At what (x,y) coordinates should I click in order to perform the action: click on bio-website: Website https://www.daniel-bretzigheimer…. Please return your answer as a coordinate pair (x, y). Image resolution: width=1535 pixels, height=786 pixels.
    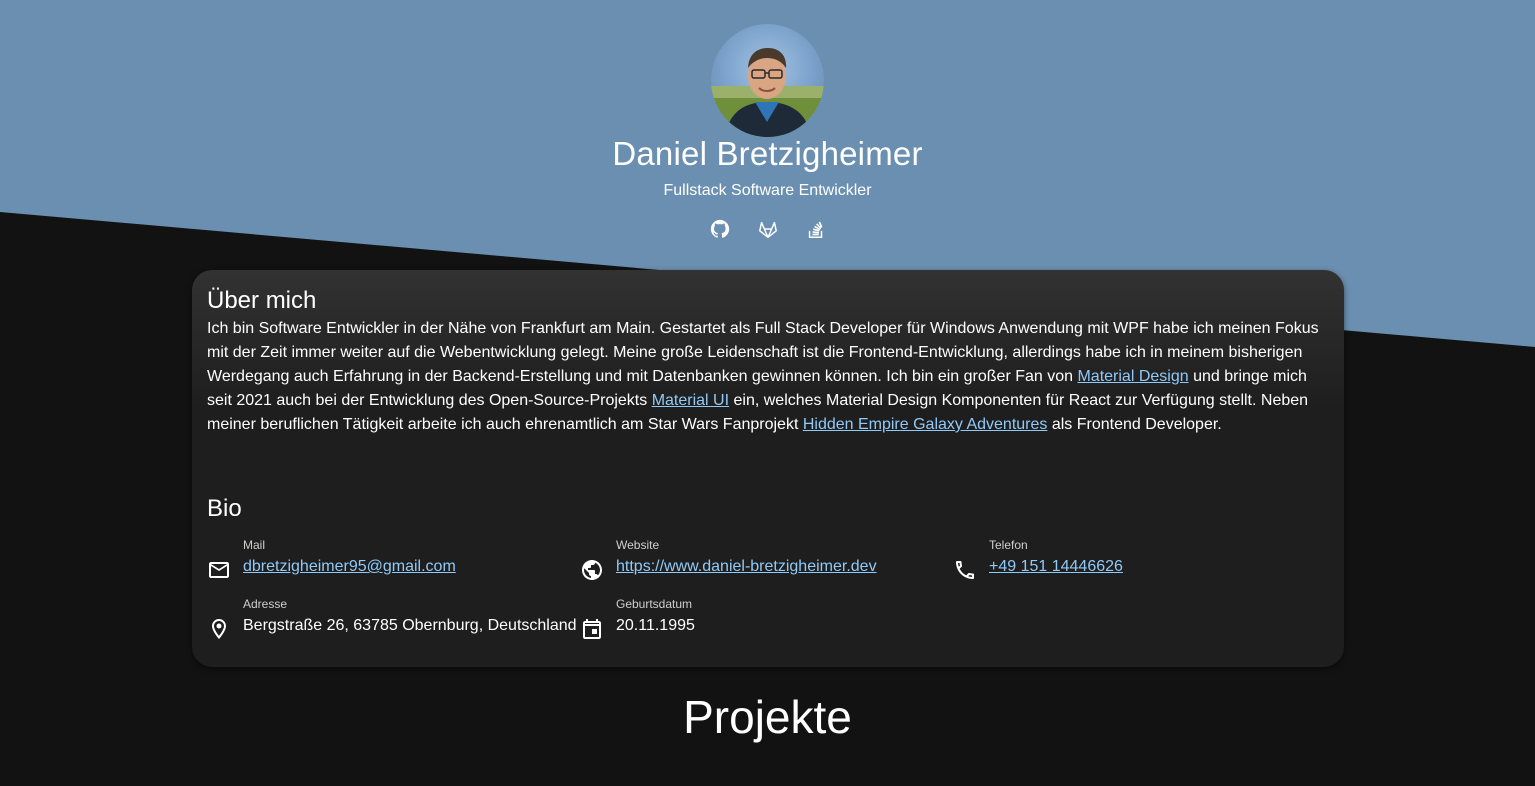
    Looking at the image, I should click on (760, 563).